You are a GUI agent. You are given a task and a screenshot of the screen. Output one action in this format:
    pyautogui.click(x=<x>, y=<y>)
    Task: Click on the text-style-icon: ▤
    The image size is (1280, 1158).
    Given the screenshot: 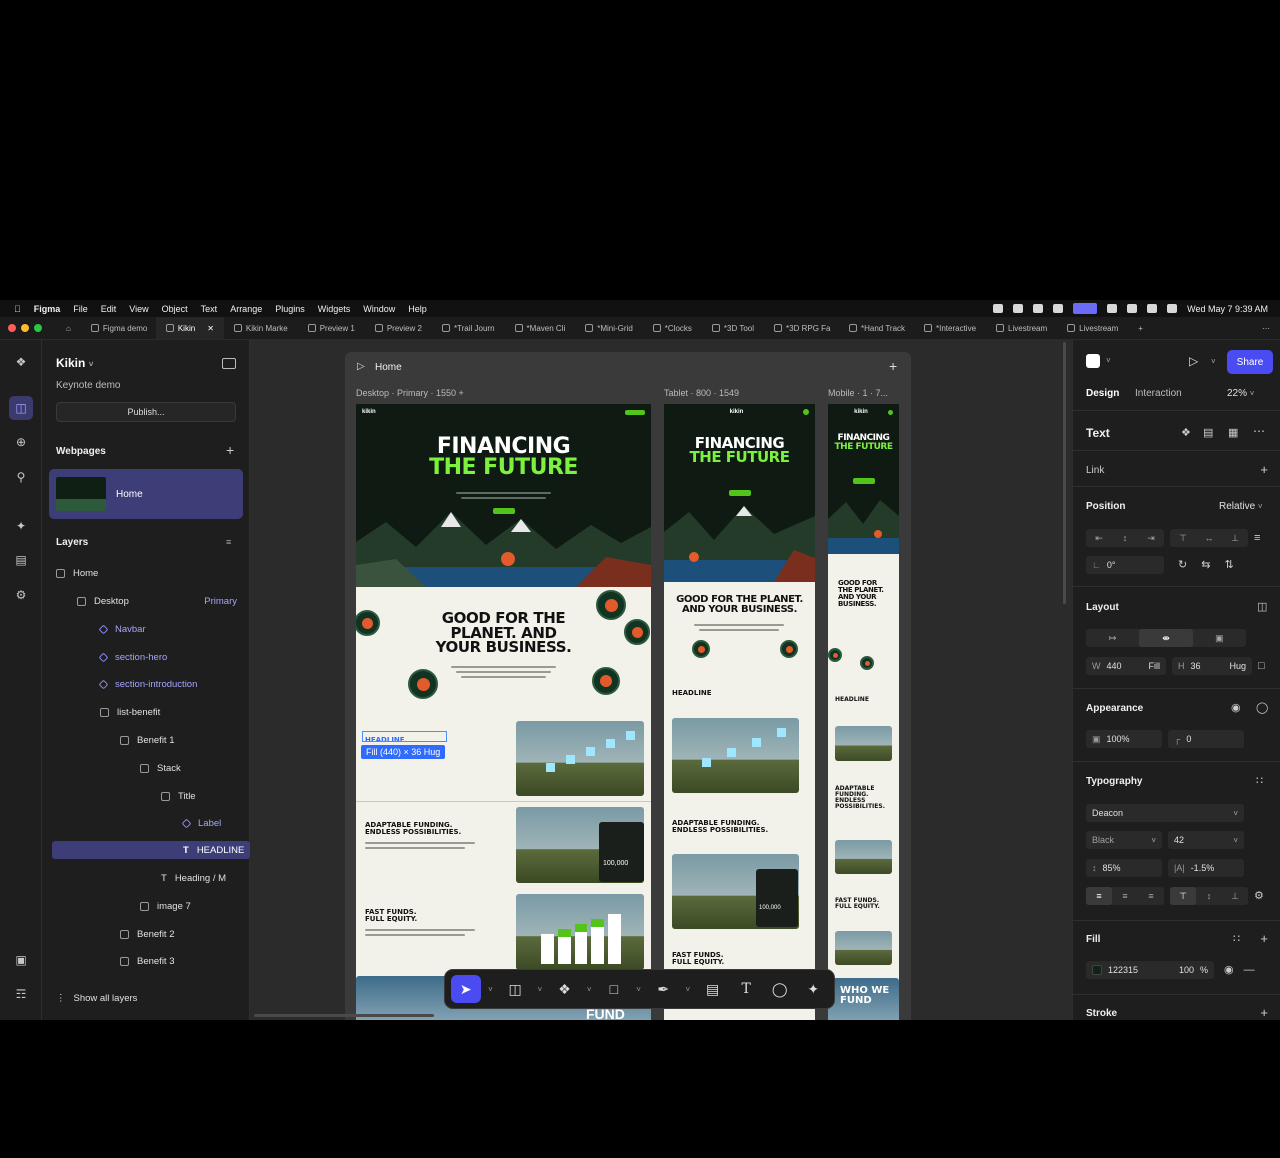 What is the action you would take?
    pyautogui.click(x=1208, y=432)
    